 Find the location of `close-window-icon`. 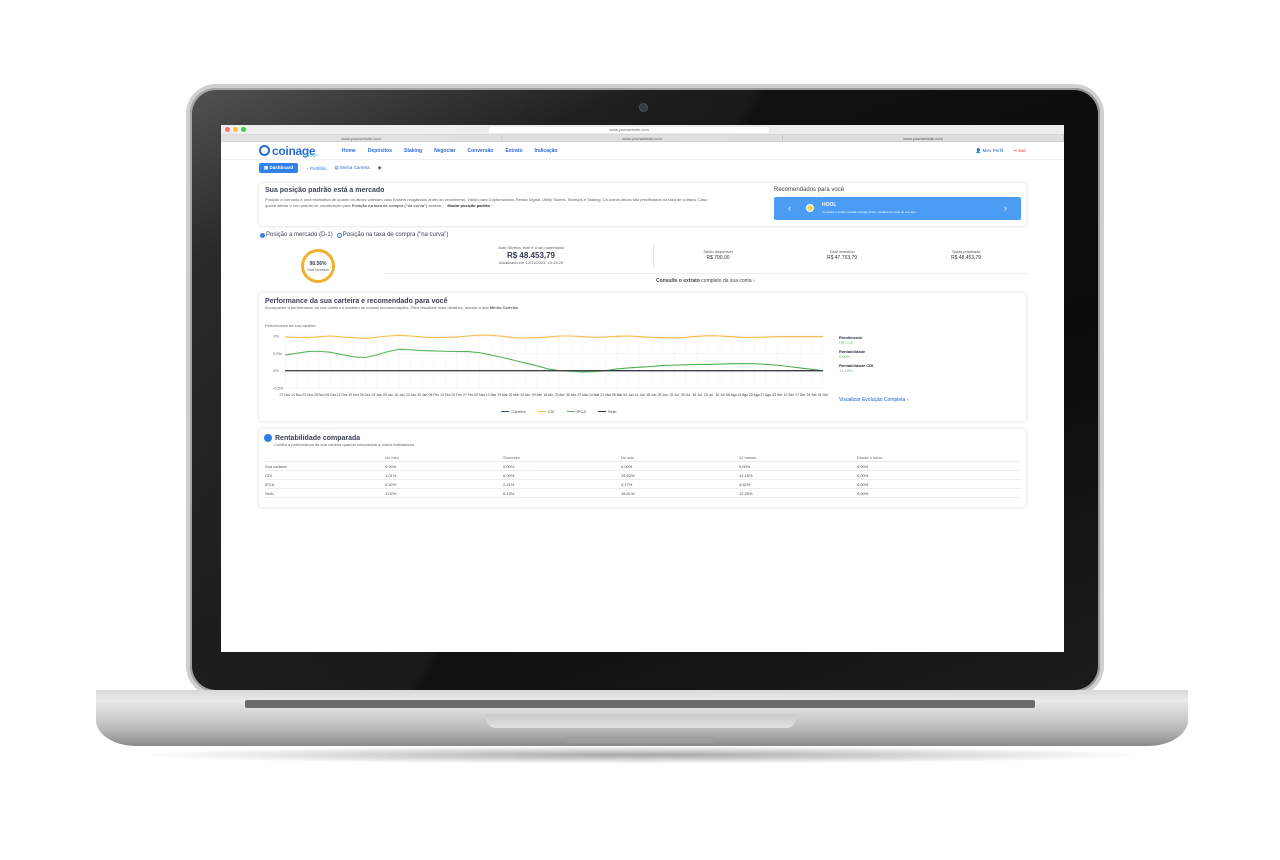

close-window-icon is located at coordinates (227, 129).